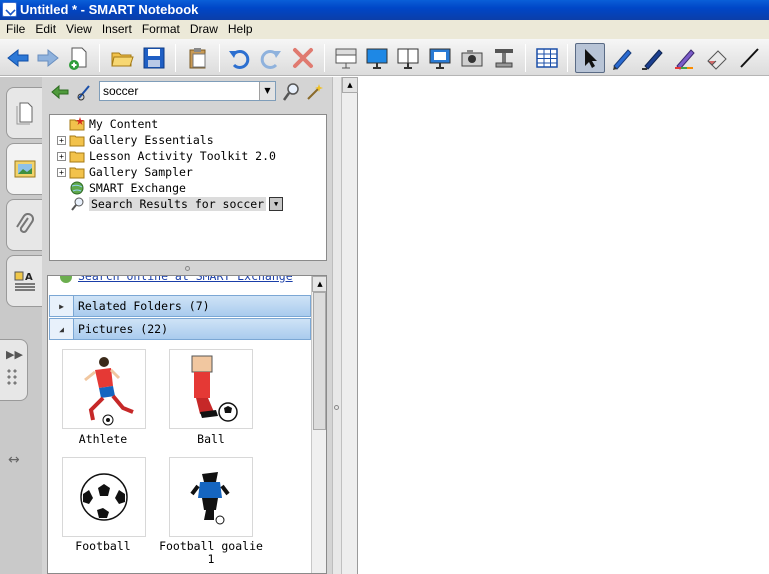 This screenshot has height=574, width=769. What do you see at coordinates (79, 29) in the screenshot?
I see `menu-view: View` at bounding box center [79, 29].